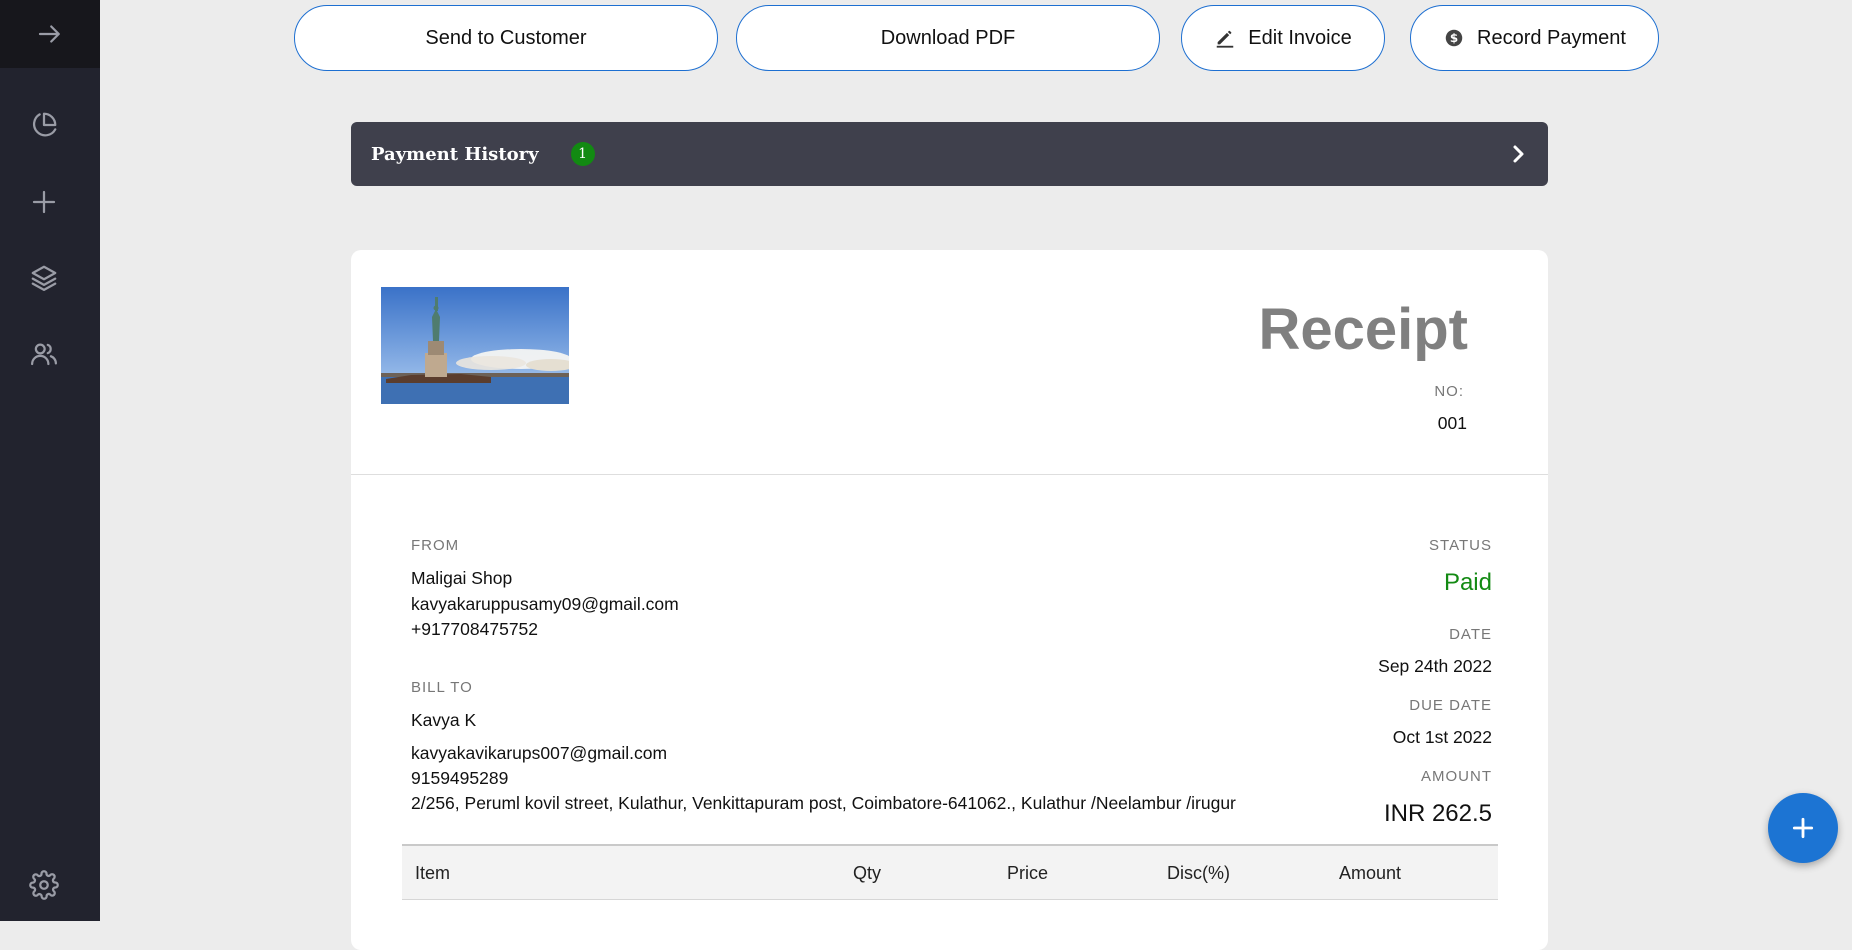 This screenshot has width=1852, height=950. I want to click on arrow-right-icon, so click(50, 34).